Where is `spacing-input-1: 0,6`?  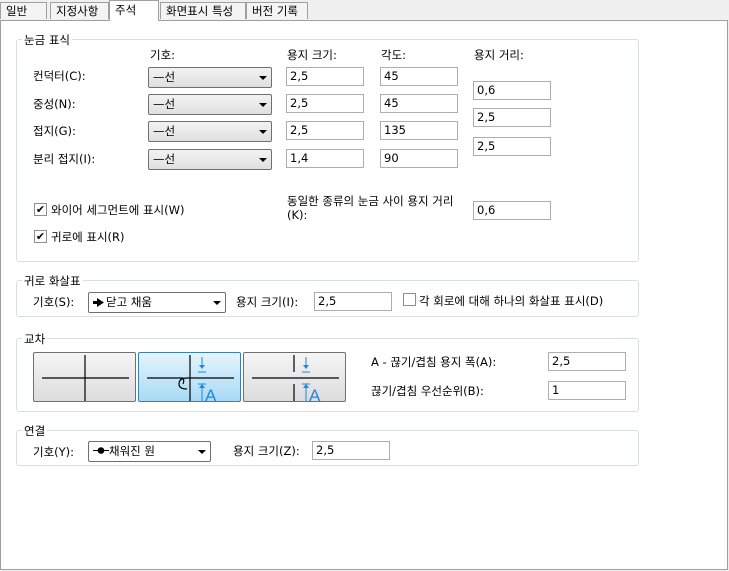
spacing-input-1: 0,6 is located at coordinates (512, 90).